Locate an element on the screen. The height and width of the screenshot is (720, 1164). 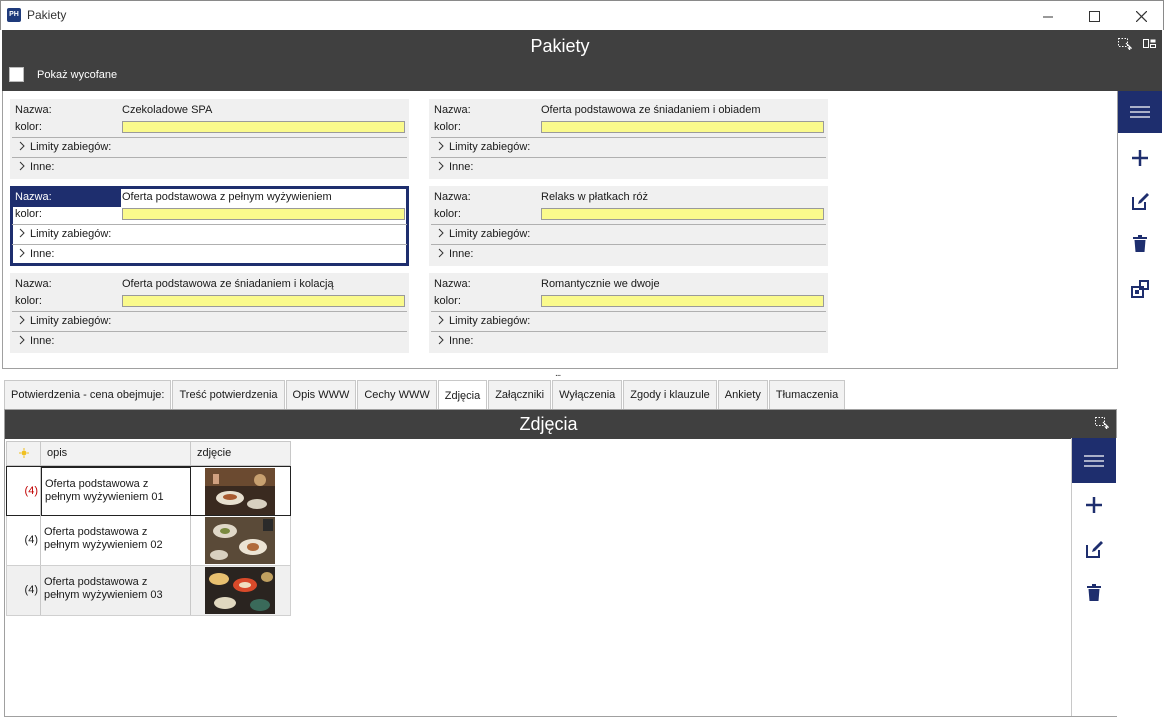
edit-package-button is located at coordinates (1140, 201).